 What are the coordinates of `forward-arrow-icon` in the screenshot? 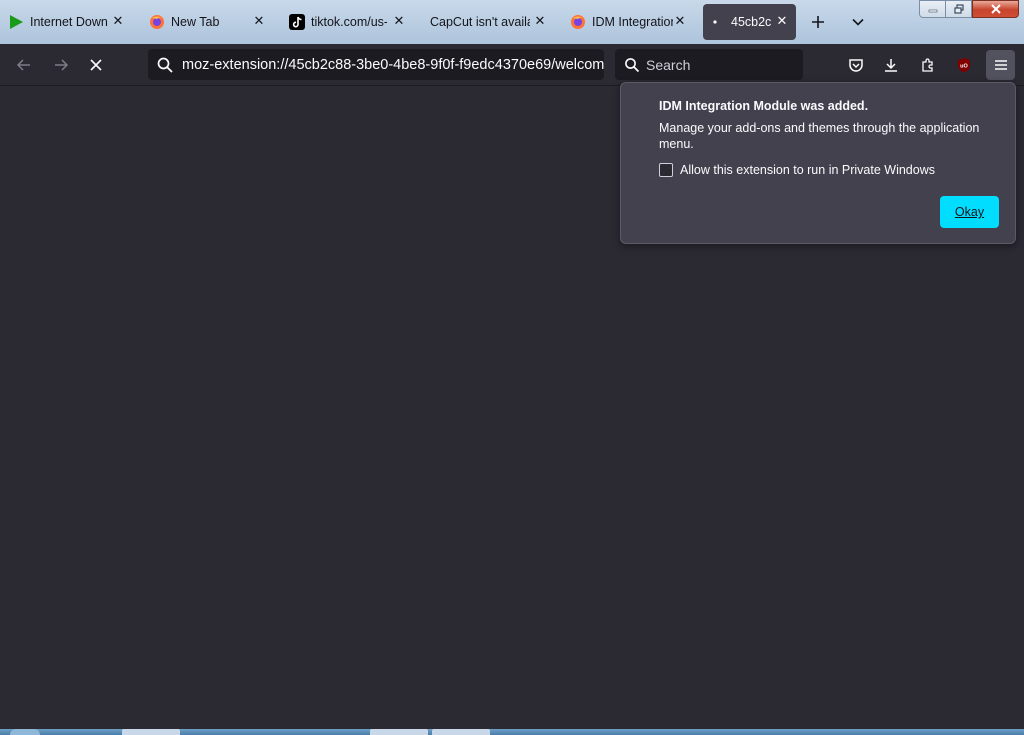 It's located at (62, 65).